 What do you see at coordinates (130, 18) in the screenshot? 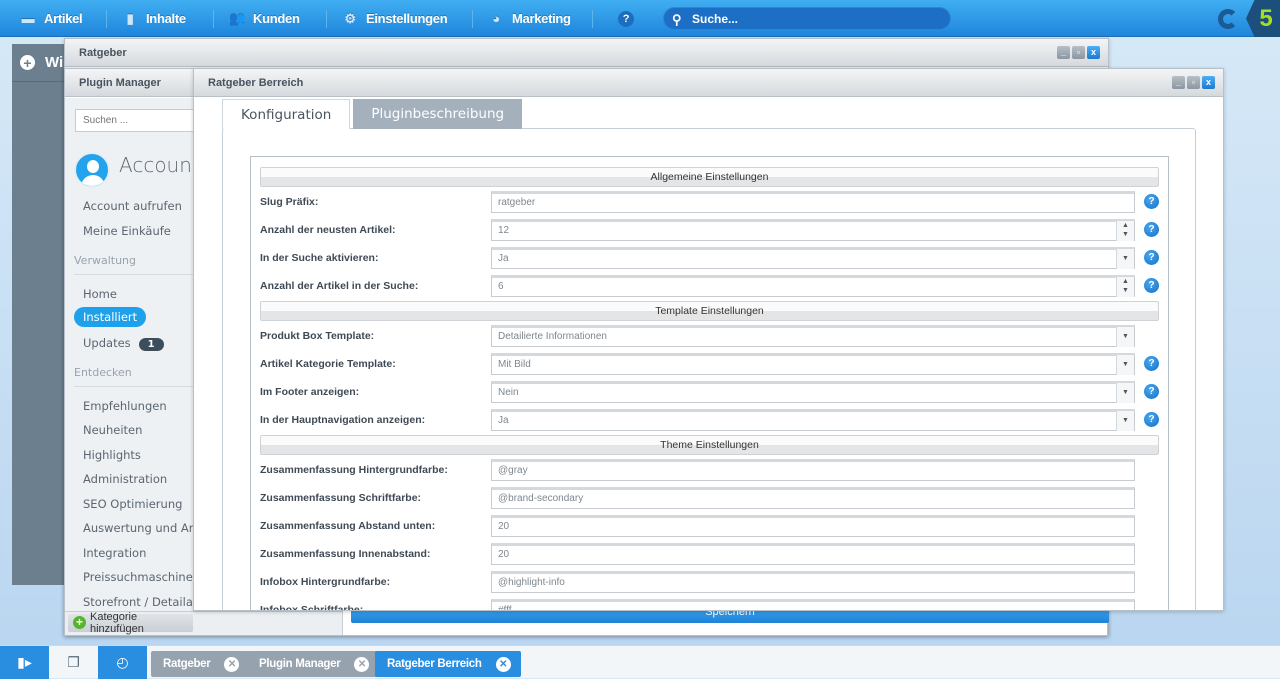
I see `document-icon: ▮` at bounding box center [130, 18].